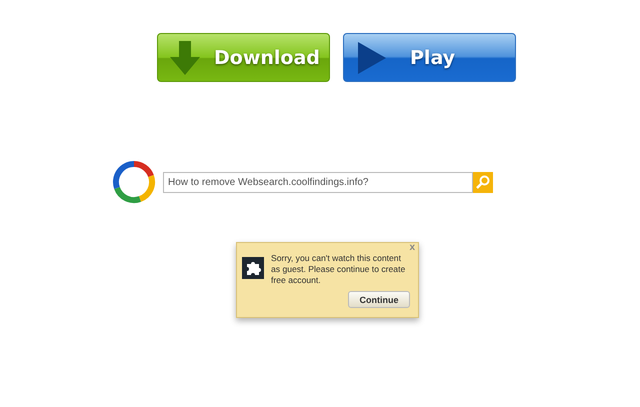  Describe the element at coordinates (412, 248) in the screenshot. I see `close-button: x` at that location.